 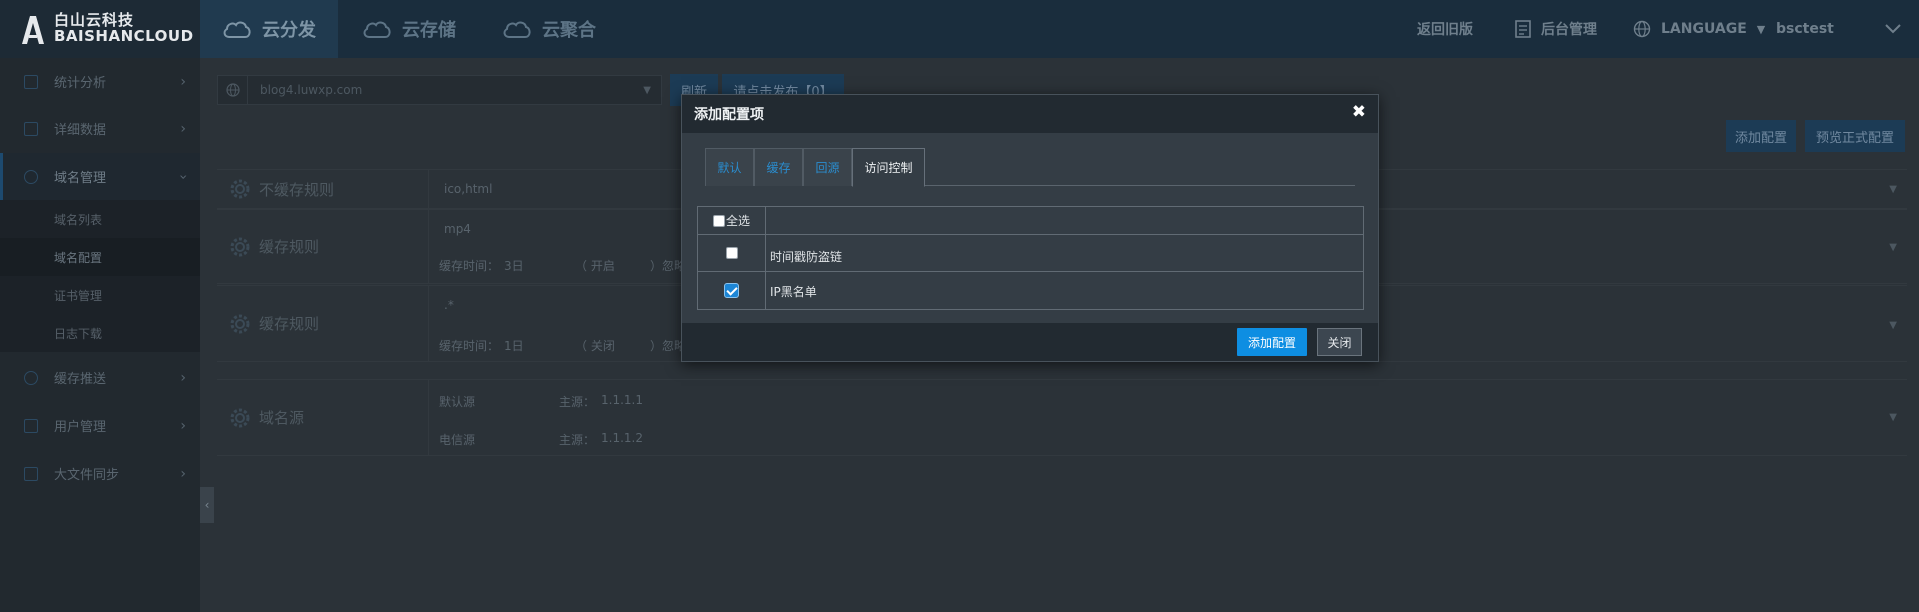 What do you see at coordinates (1064, 220) in the screenshot?
I see `table-header-empty` at bounding box center [1064, 220].